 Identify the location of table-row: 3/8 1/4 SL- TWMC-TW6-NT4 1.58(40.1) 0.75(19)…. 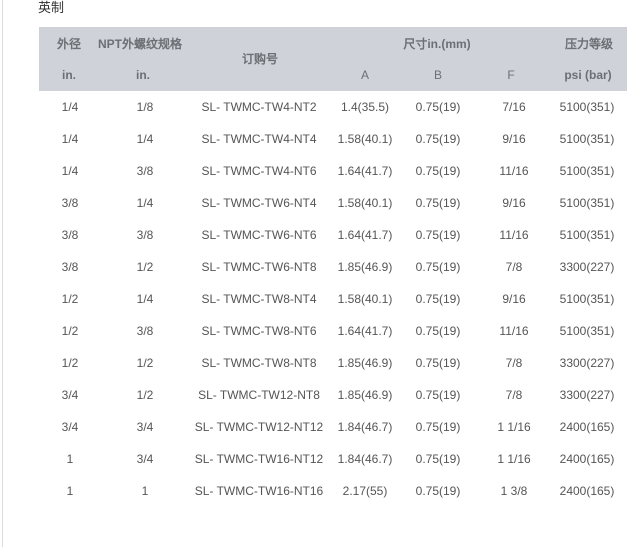
(333, 203).